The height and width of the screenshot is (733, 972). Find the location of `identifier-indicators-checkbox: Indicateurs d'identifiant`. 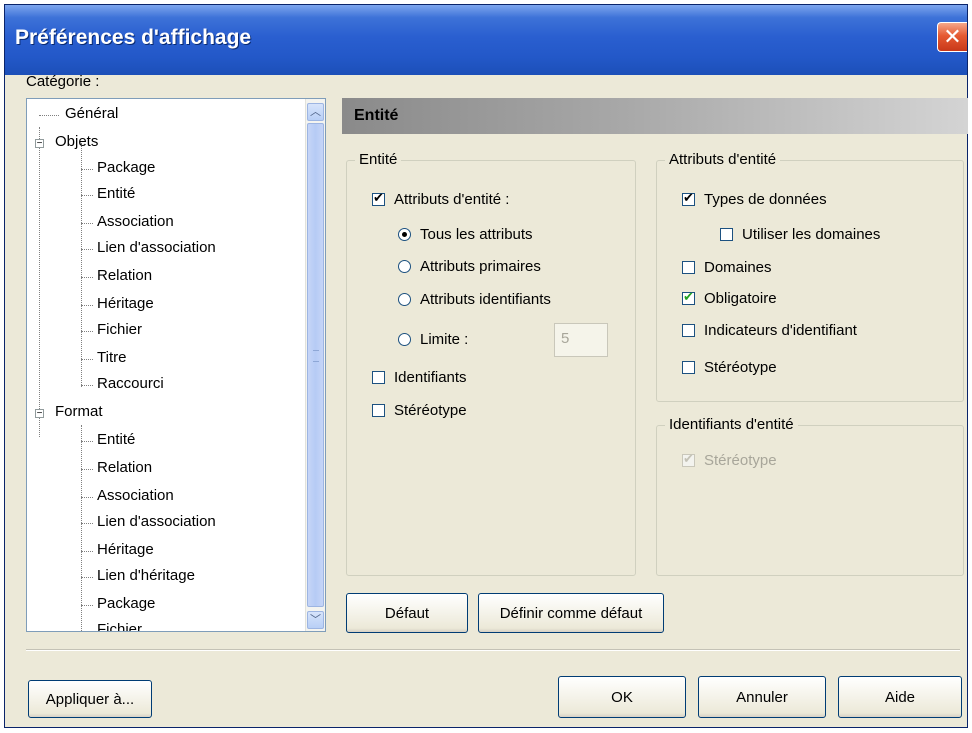

identifier-indicators-checkbox: Indicateurs d'identifiant is located at coordinates (769, 330).